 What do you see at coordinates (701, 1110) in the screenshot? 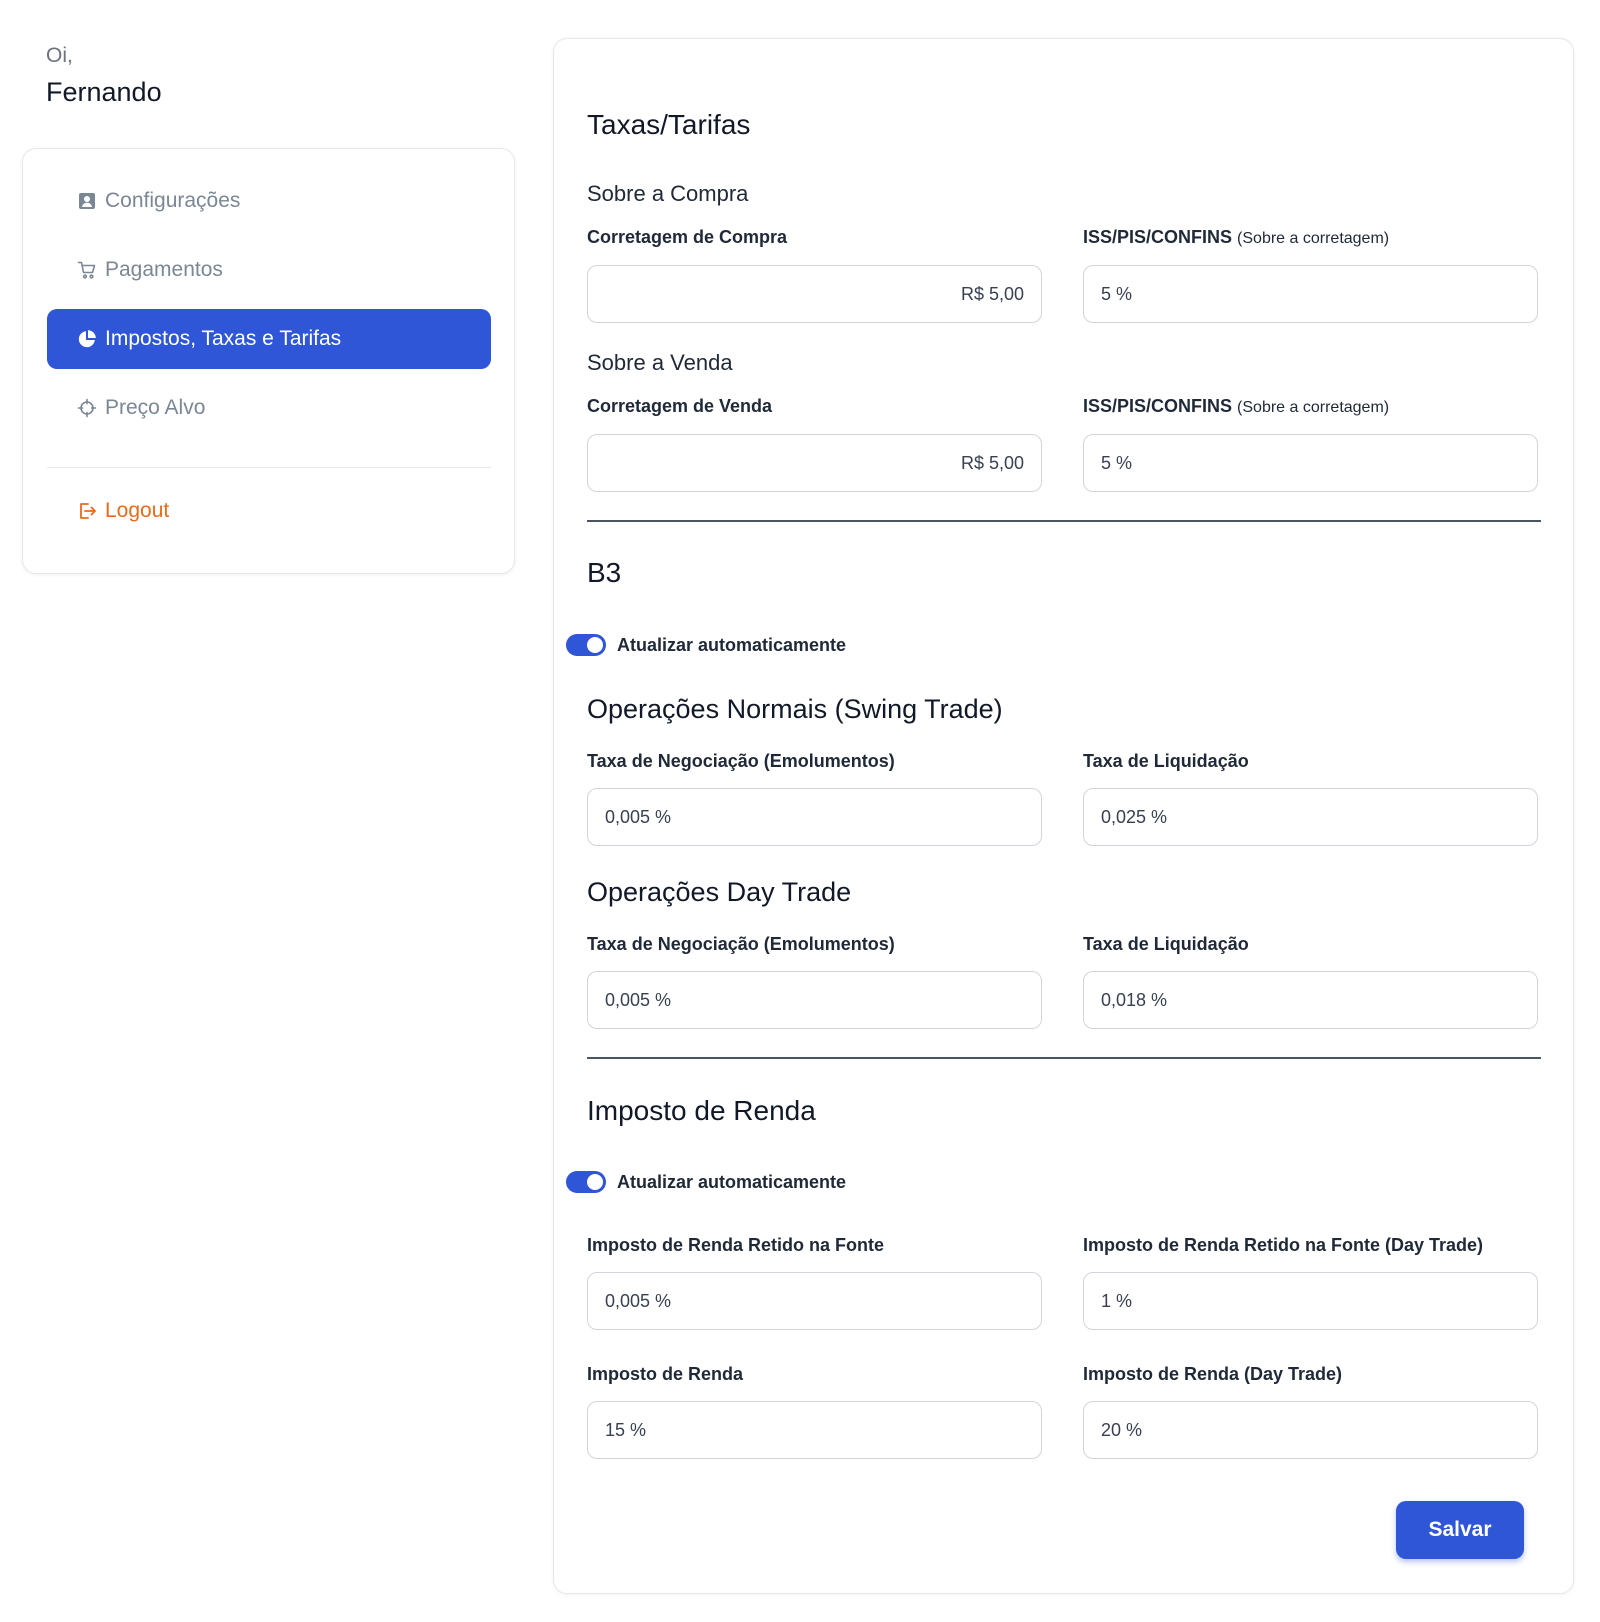
I see `section-title-imposto-renda: Imposto de Renda` at bounding box center [701, 1110].